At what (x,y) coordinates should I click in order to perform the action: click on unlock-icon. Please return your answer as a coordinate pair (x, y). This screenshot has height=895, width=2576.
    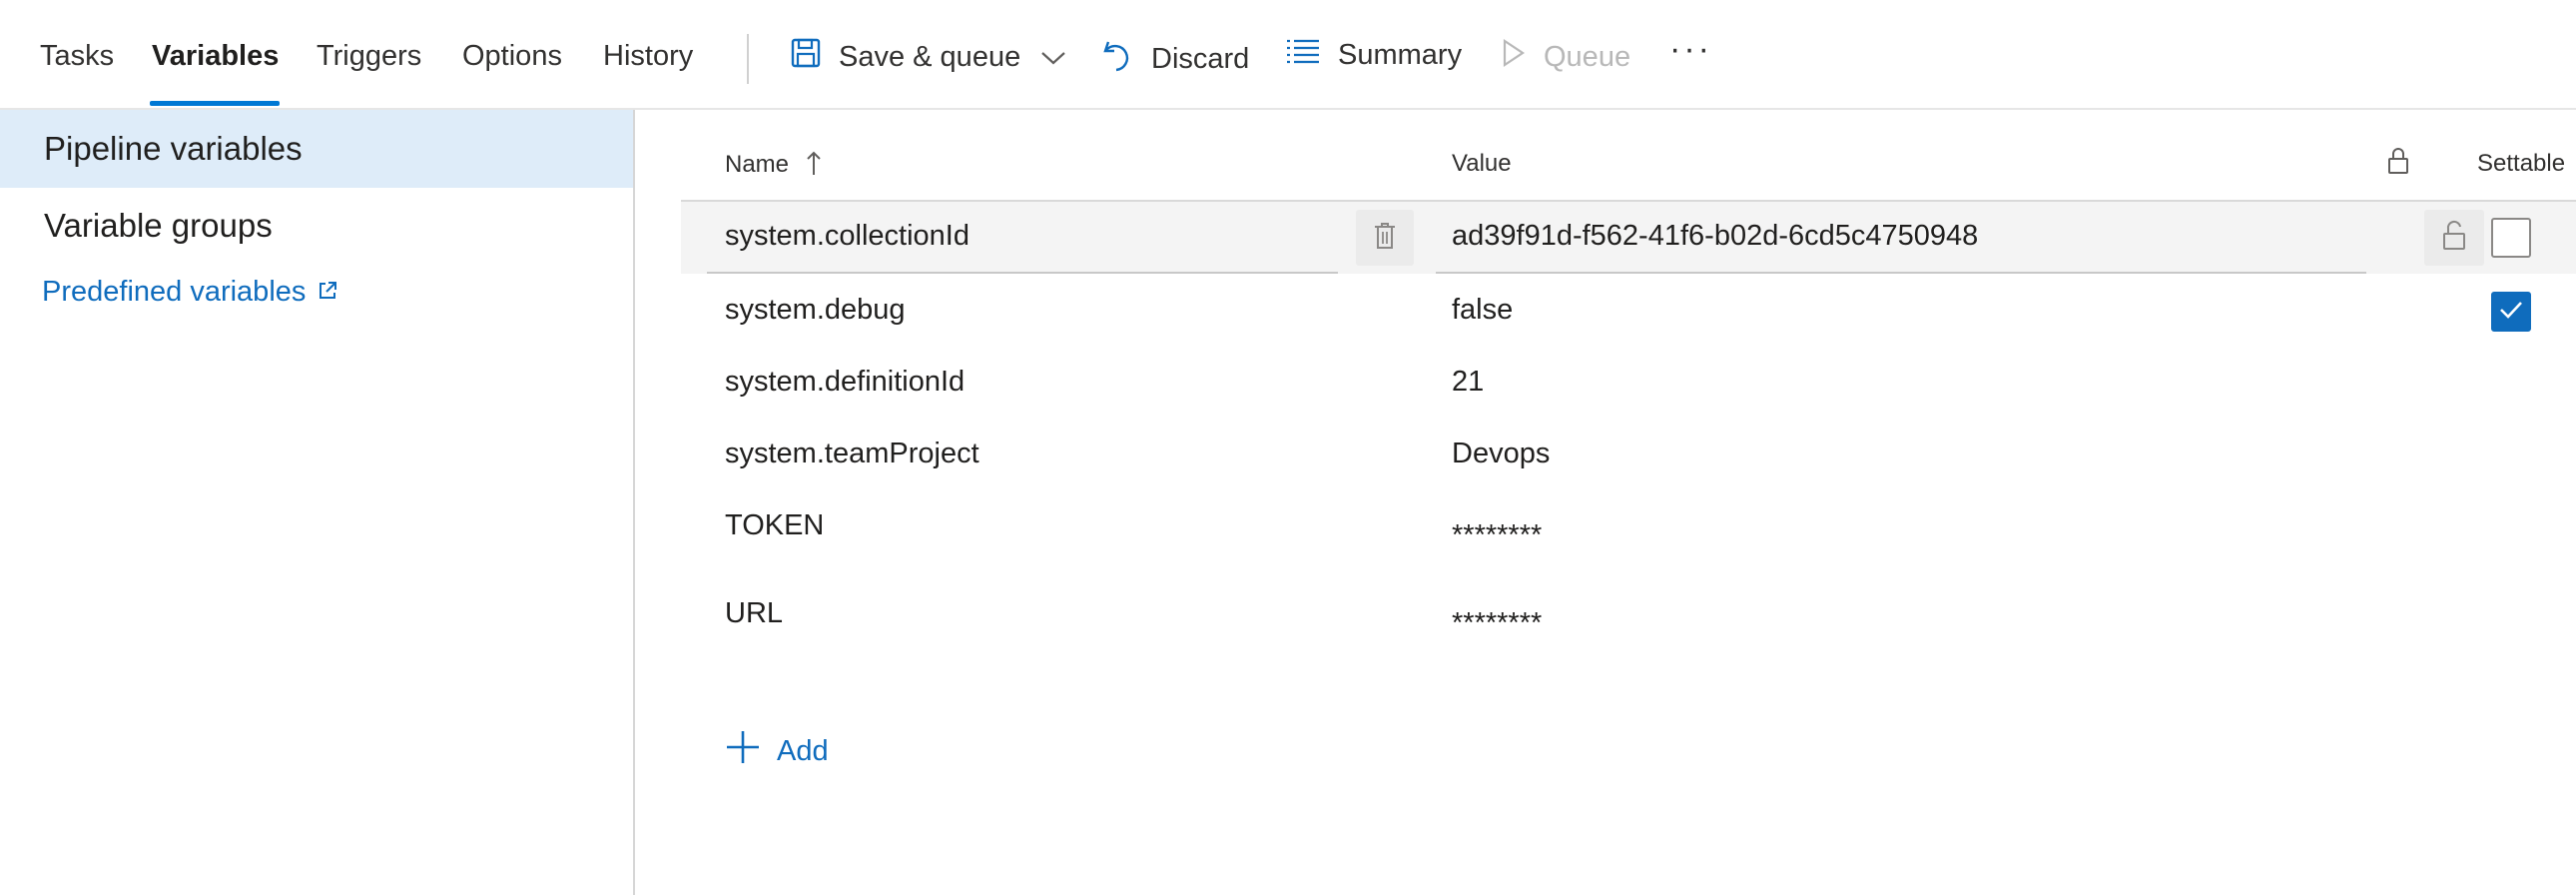
    Looking at the image, I should click on (2454, 238).